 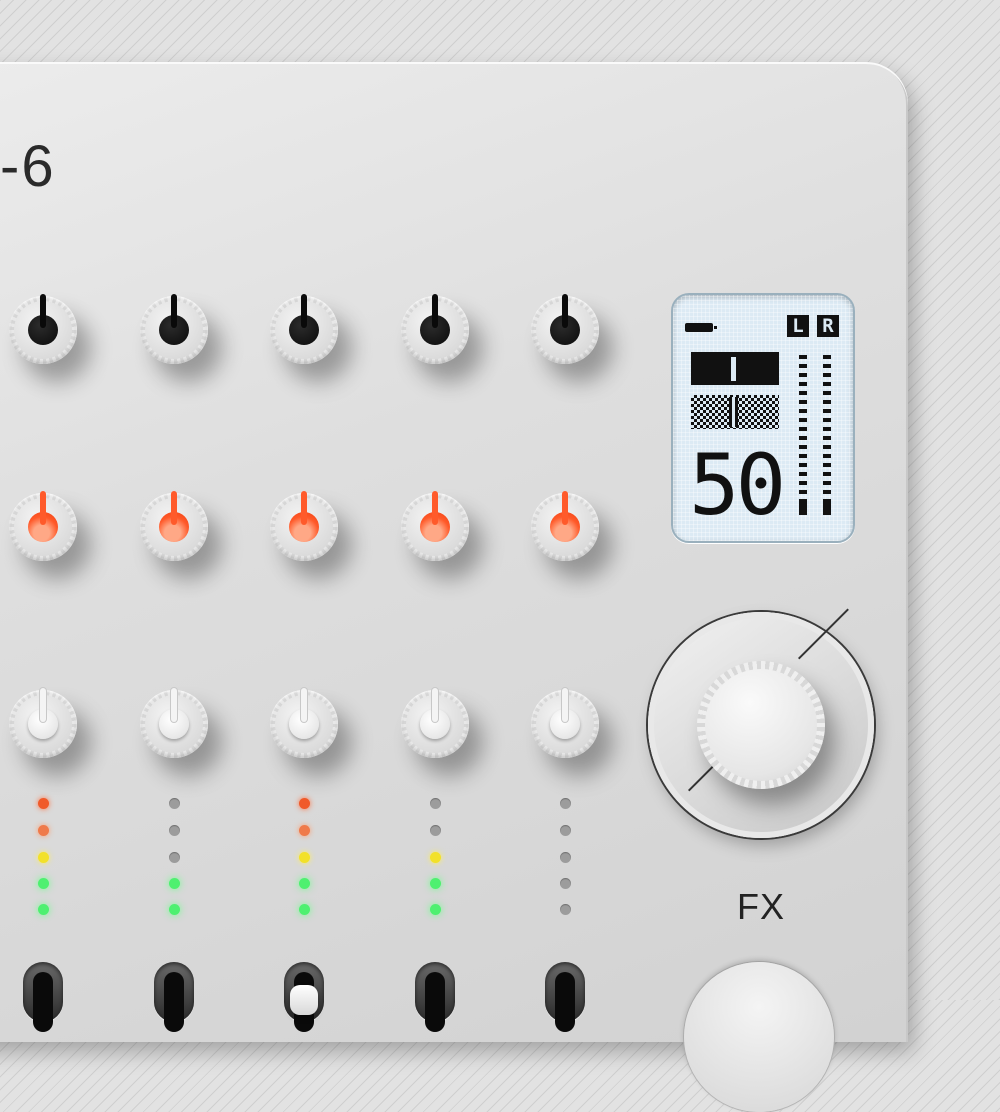 I want to click on left-channel-label: L, so click(x=798, y=326).